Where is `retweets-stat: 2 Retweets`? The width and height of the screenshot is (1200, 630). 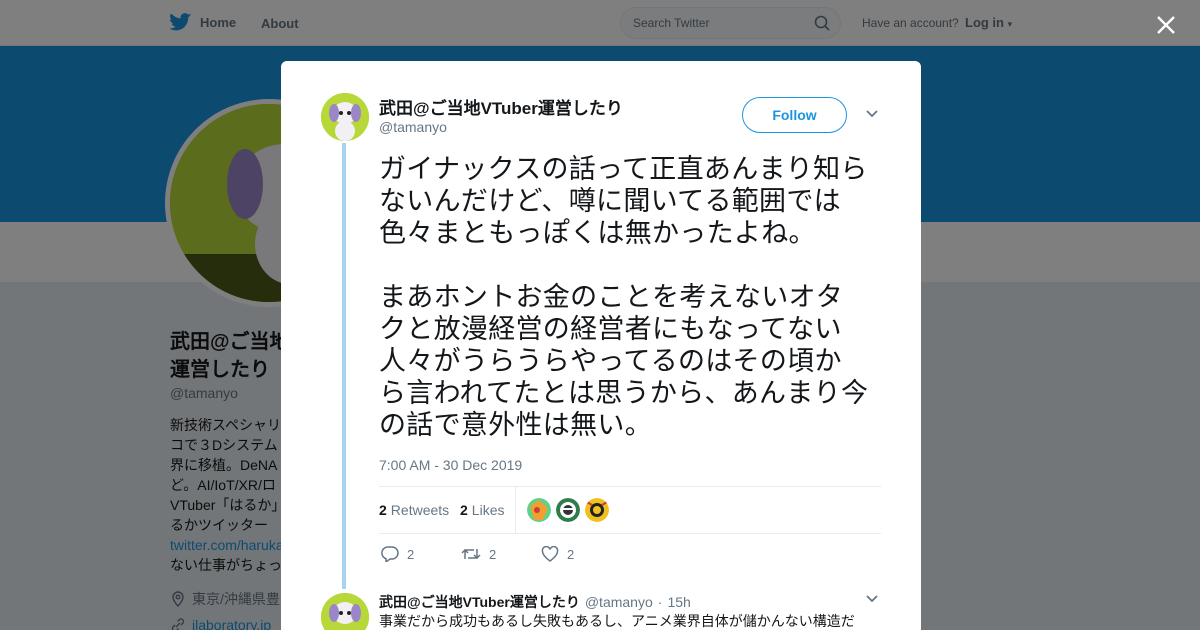 retweets-stat: 2 Retweets is located at coordinates (414, 510).